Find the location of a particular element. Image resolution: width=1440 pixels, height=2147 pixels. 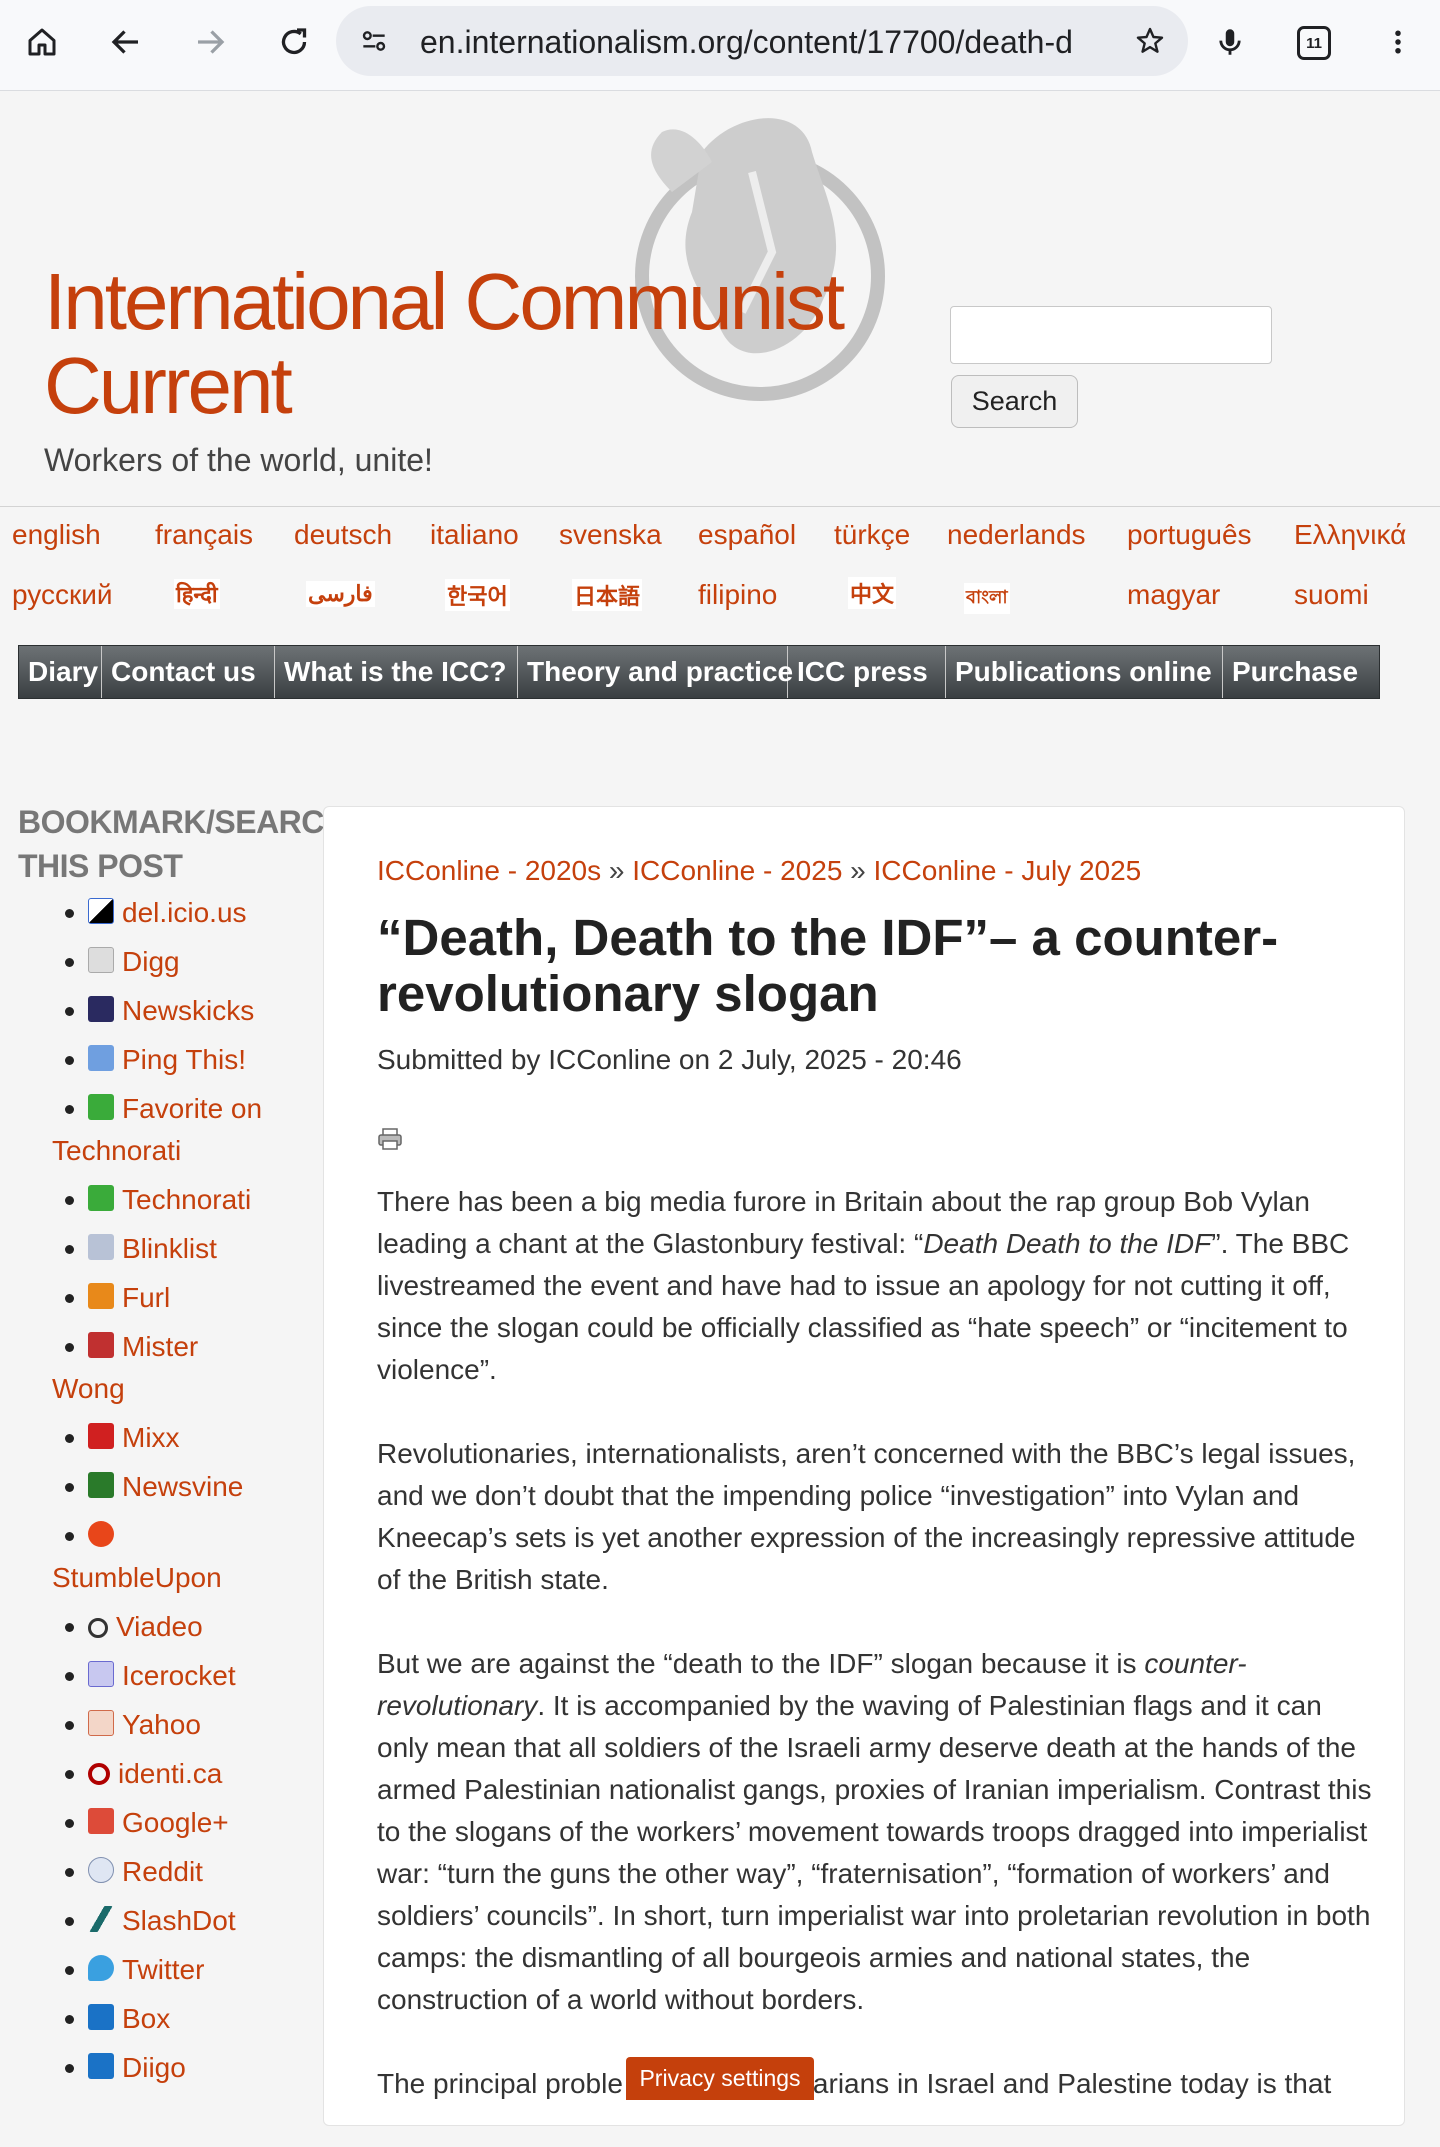

list-item: Furl is located at coordinates (148, 1298).